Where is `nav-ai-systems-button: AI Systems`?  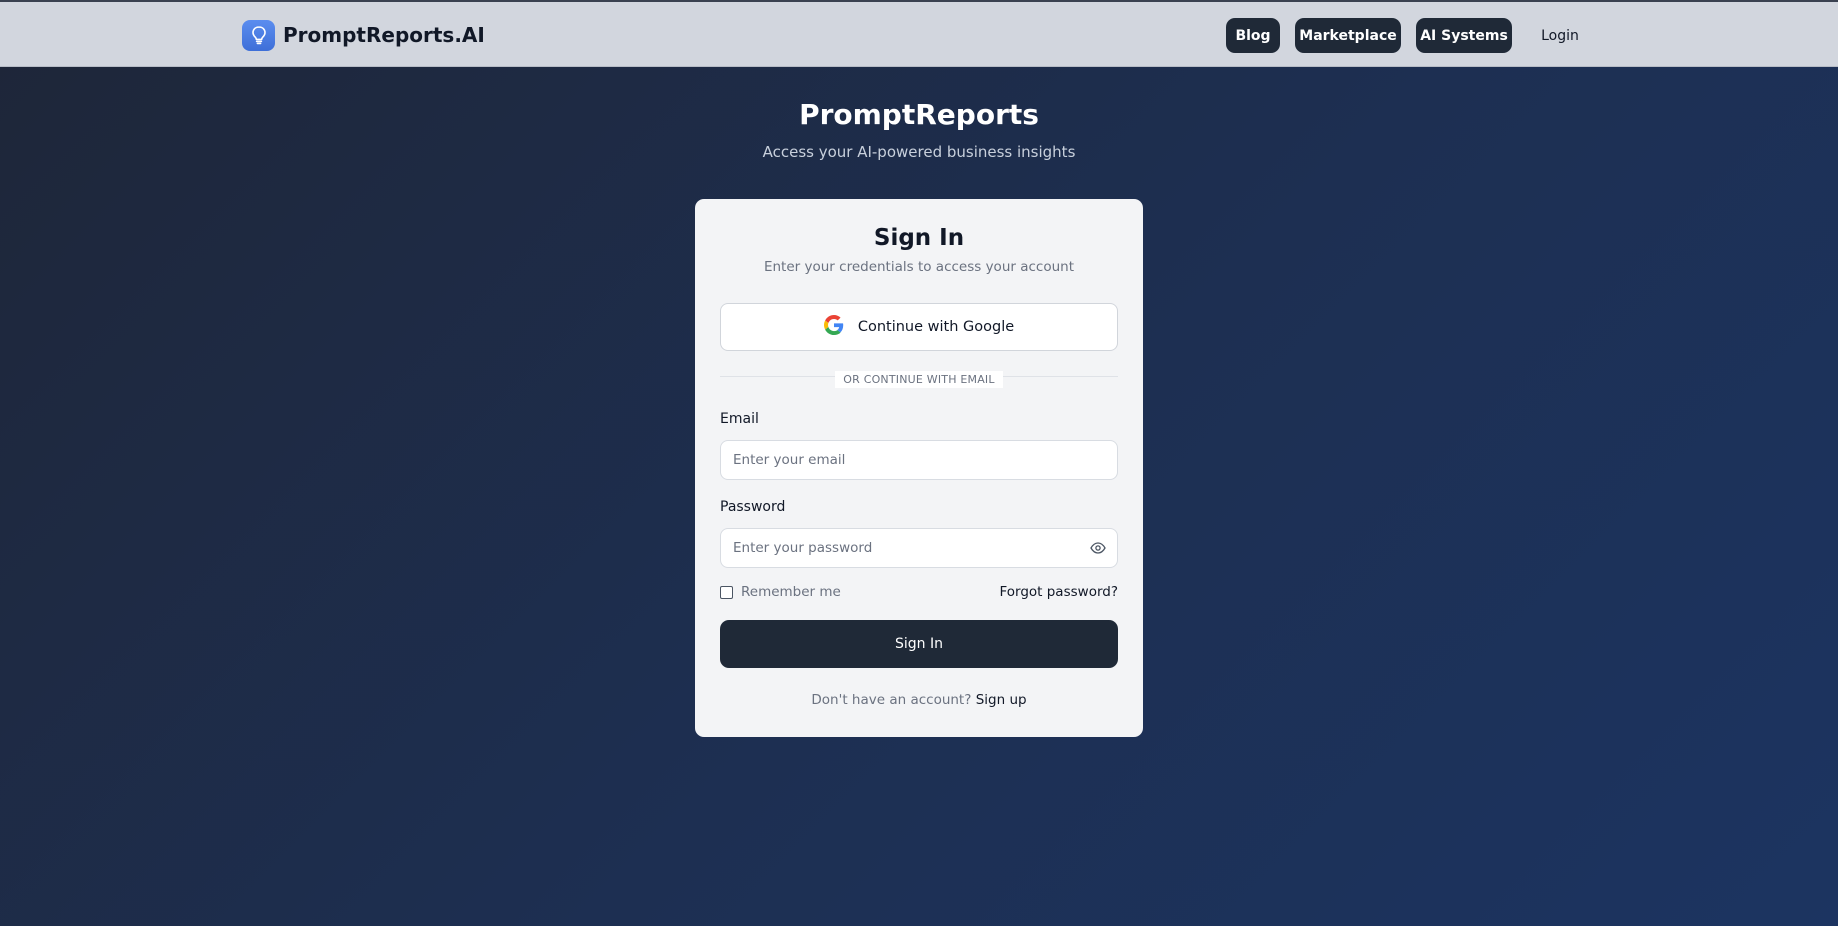 nav-ai-systems-button: AI Systems is located at coordinates (1464, 35).